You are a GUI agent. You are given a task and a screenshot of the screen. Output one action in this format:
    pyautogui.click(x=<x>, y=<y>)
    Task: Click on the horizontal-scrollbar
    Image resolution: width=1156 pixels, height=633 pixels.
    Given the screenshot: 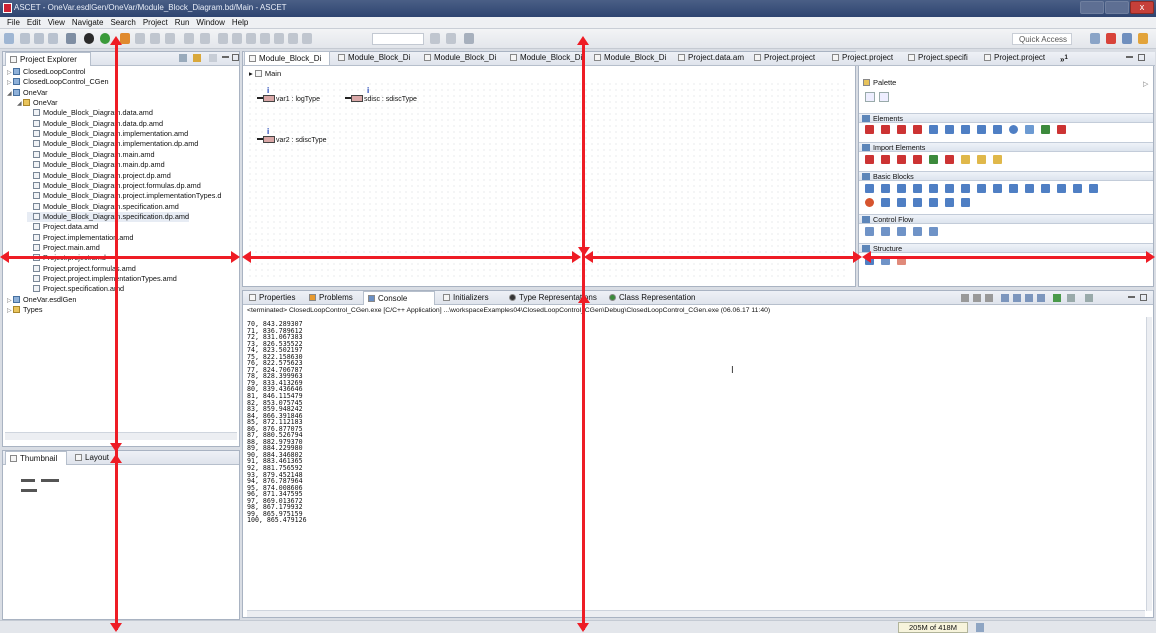 What is the action you would take?
    pyautogui.click(x=121, y=436)
    